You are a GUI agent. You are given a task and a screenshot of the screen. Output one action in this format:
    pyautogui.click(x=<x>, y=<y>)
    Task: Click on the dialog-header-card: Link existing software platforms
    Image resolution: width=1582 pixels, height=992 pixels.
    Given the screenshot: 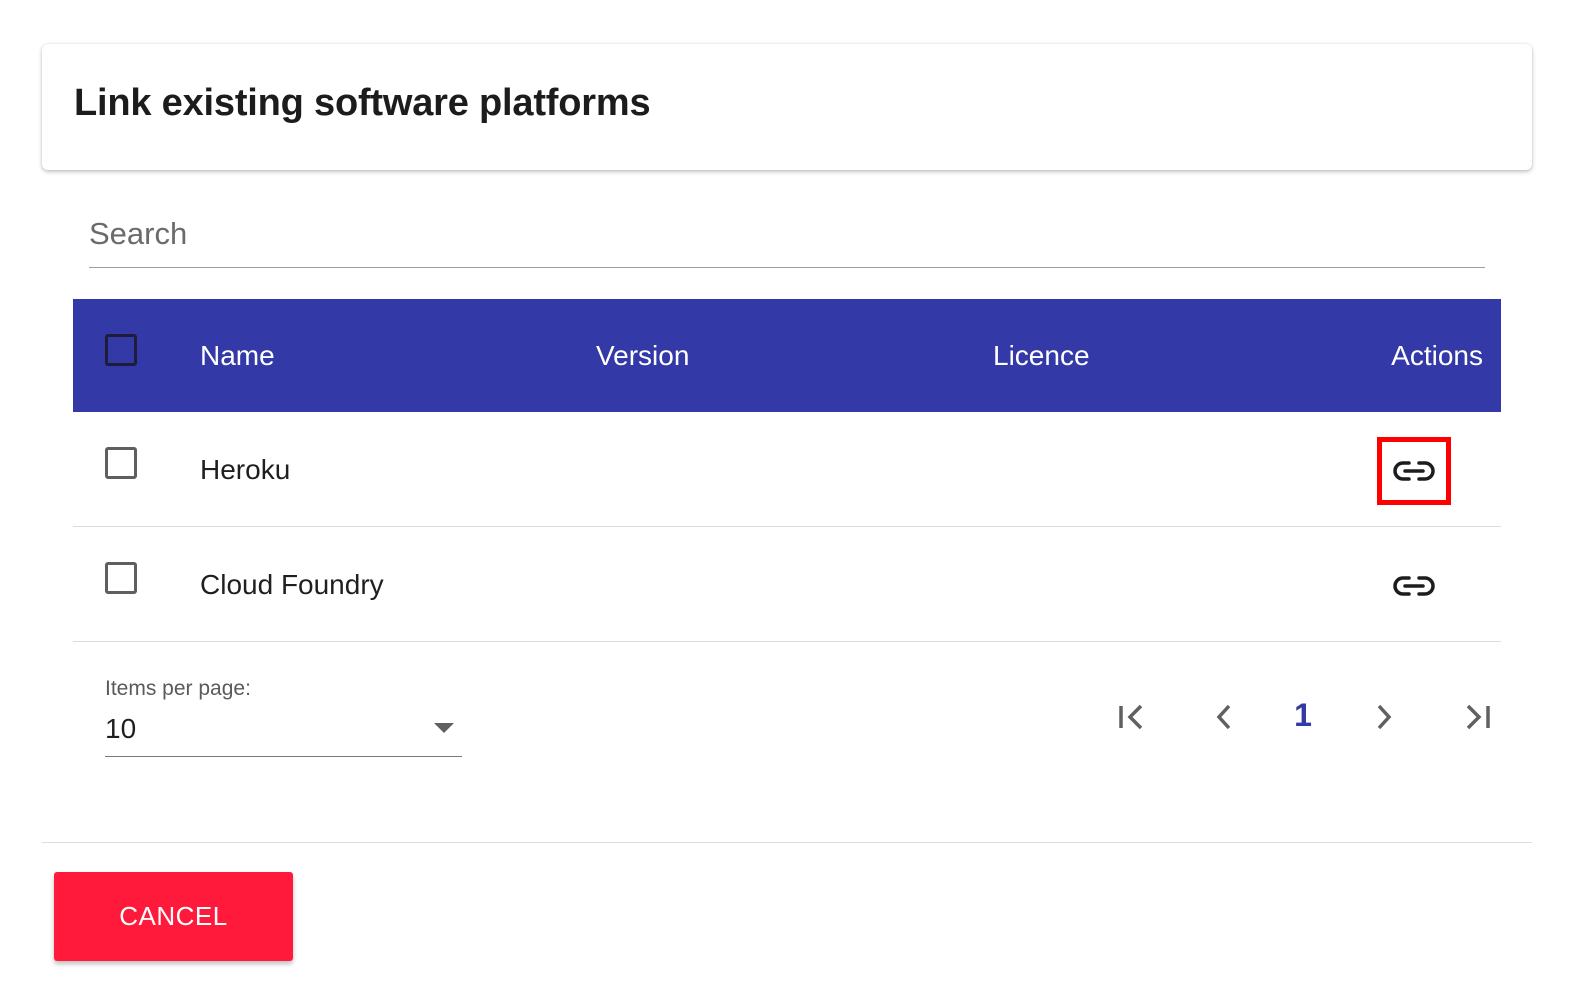 What is the action you would take?
    pyautogui.click(x=787, y=107)
    